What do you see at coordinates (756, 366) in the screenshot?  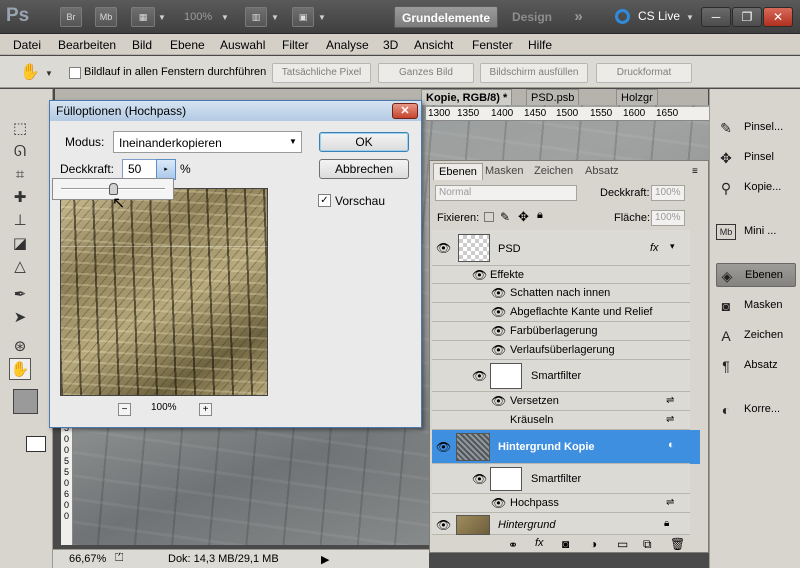 I see `dock-paragraph: ¶ Absatz` at bounding box center [756, 366].